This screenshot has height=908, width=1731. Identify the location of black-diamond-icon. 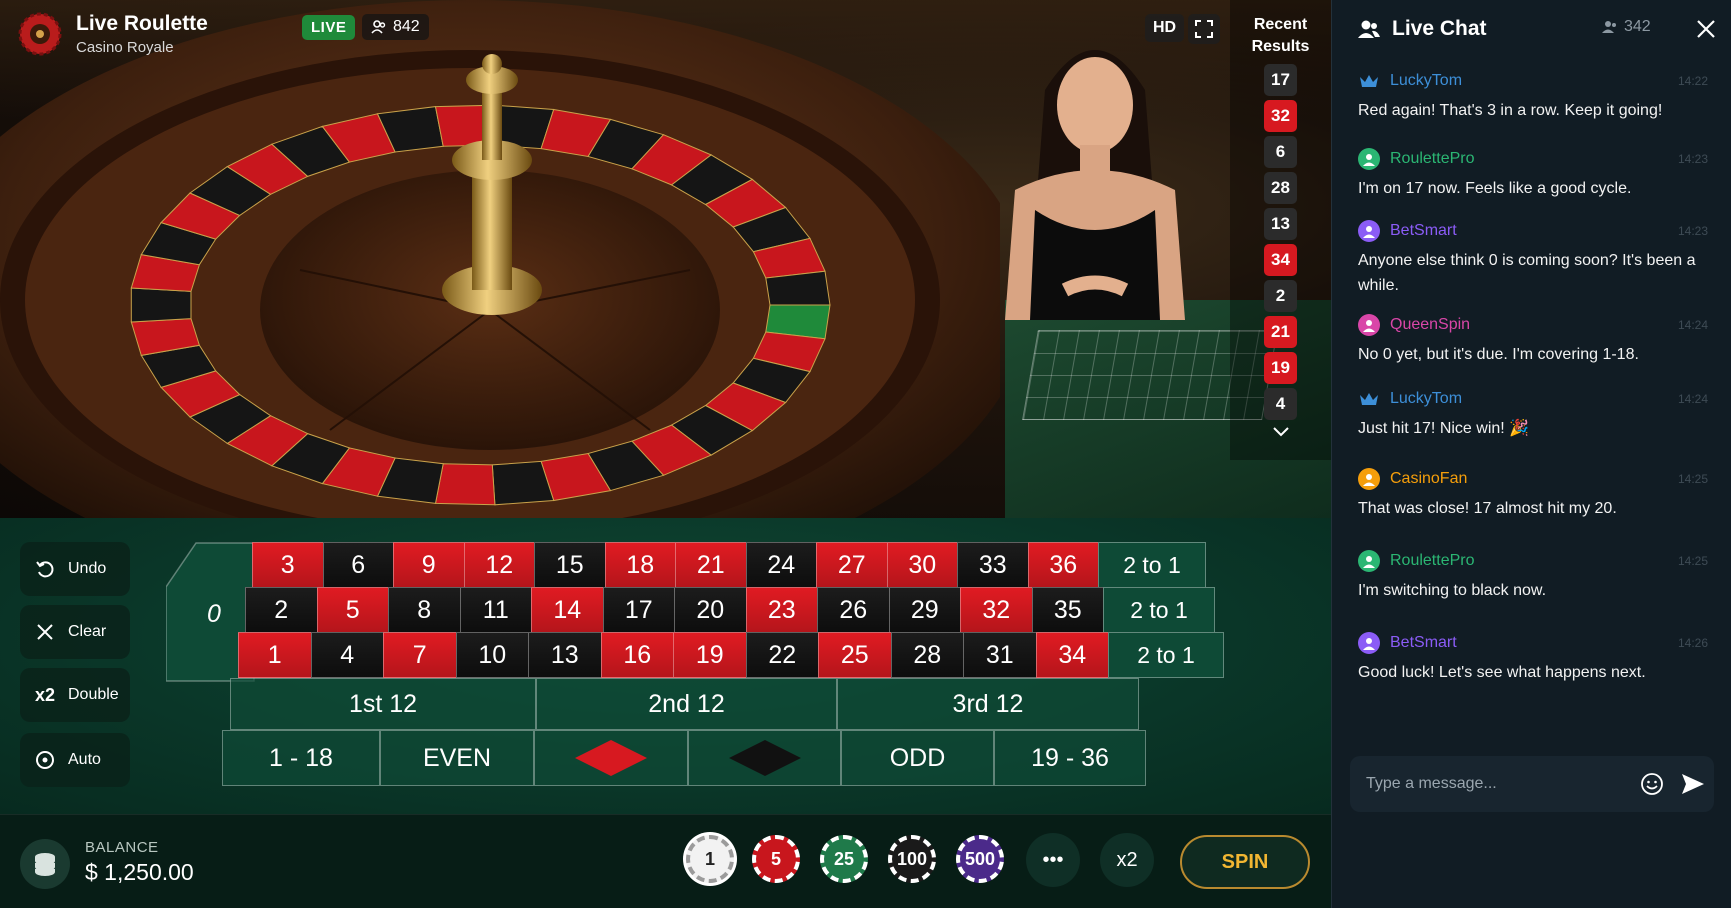
(764, 758).